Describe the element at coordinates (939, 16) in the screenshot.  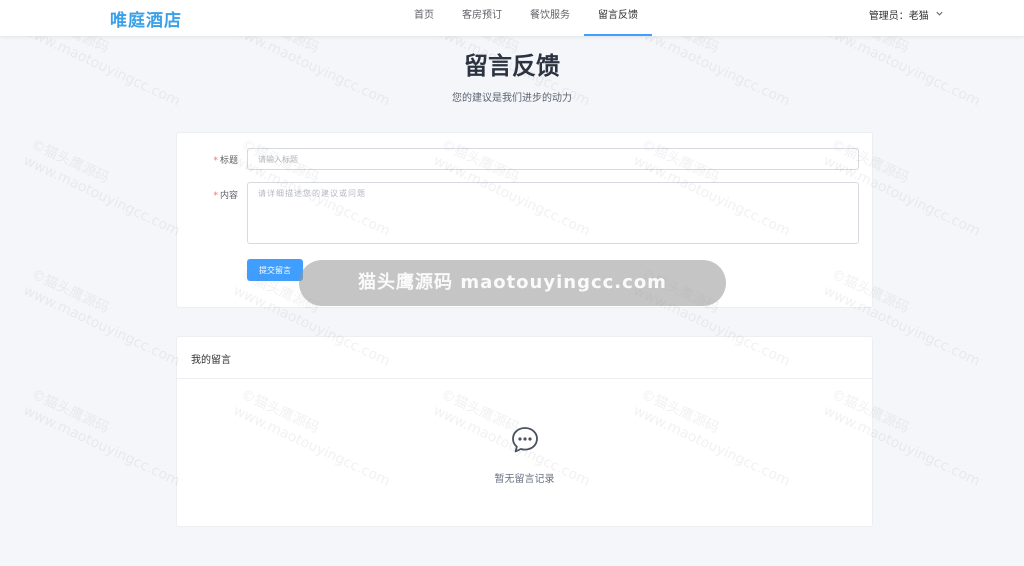
I see `chevron-down-icon` at that location.